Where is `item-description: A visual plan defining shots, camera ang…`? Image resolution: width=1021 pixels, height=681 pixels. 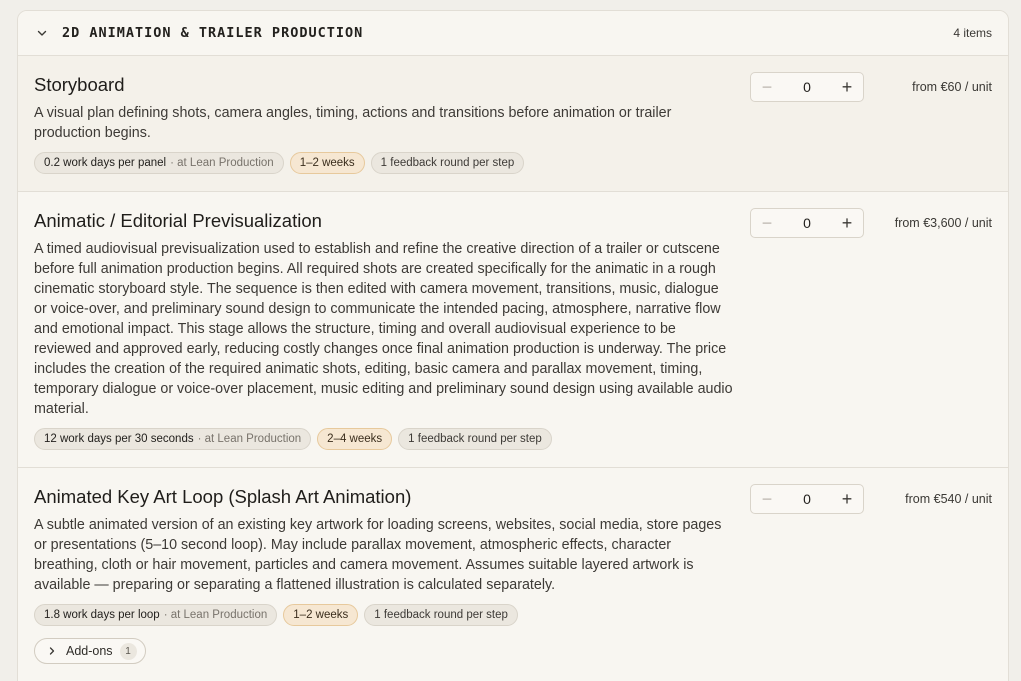 item-description: A visual plan defining shots, camera ang… is located at coordinates (353, 123).